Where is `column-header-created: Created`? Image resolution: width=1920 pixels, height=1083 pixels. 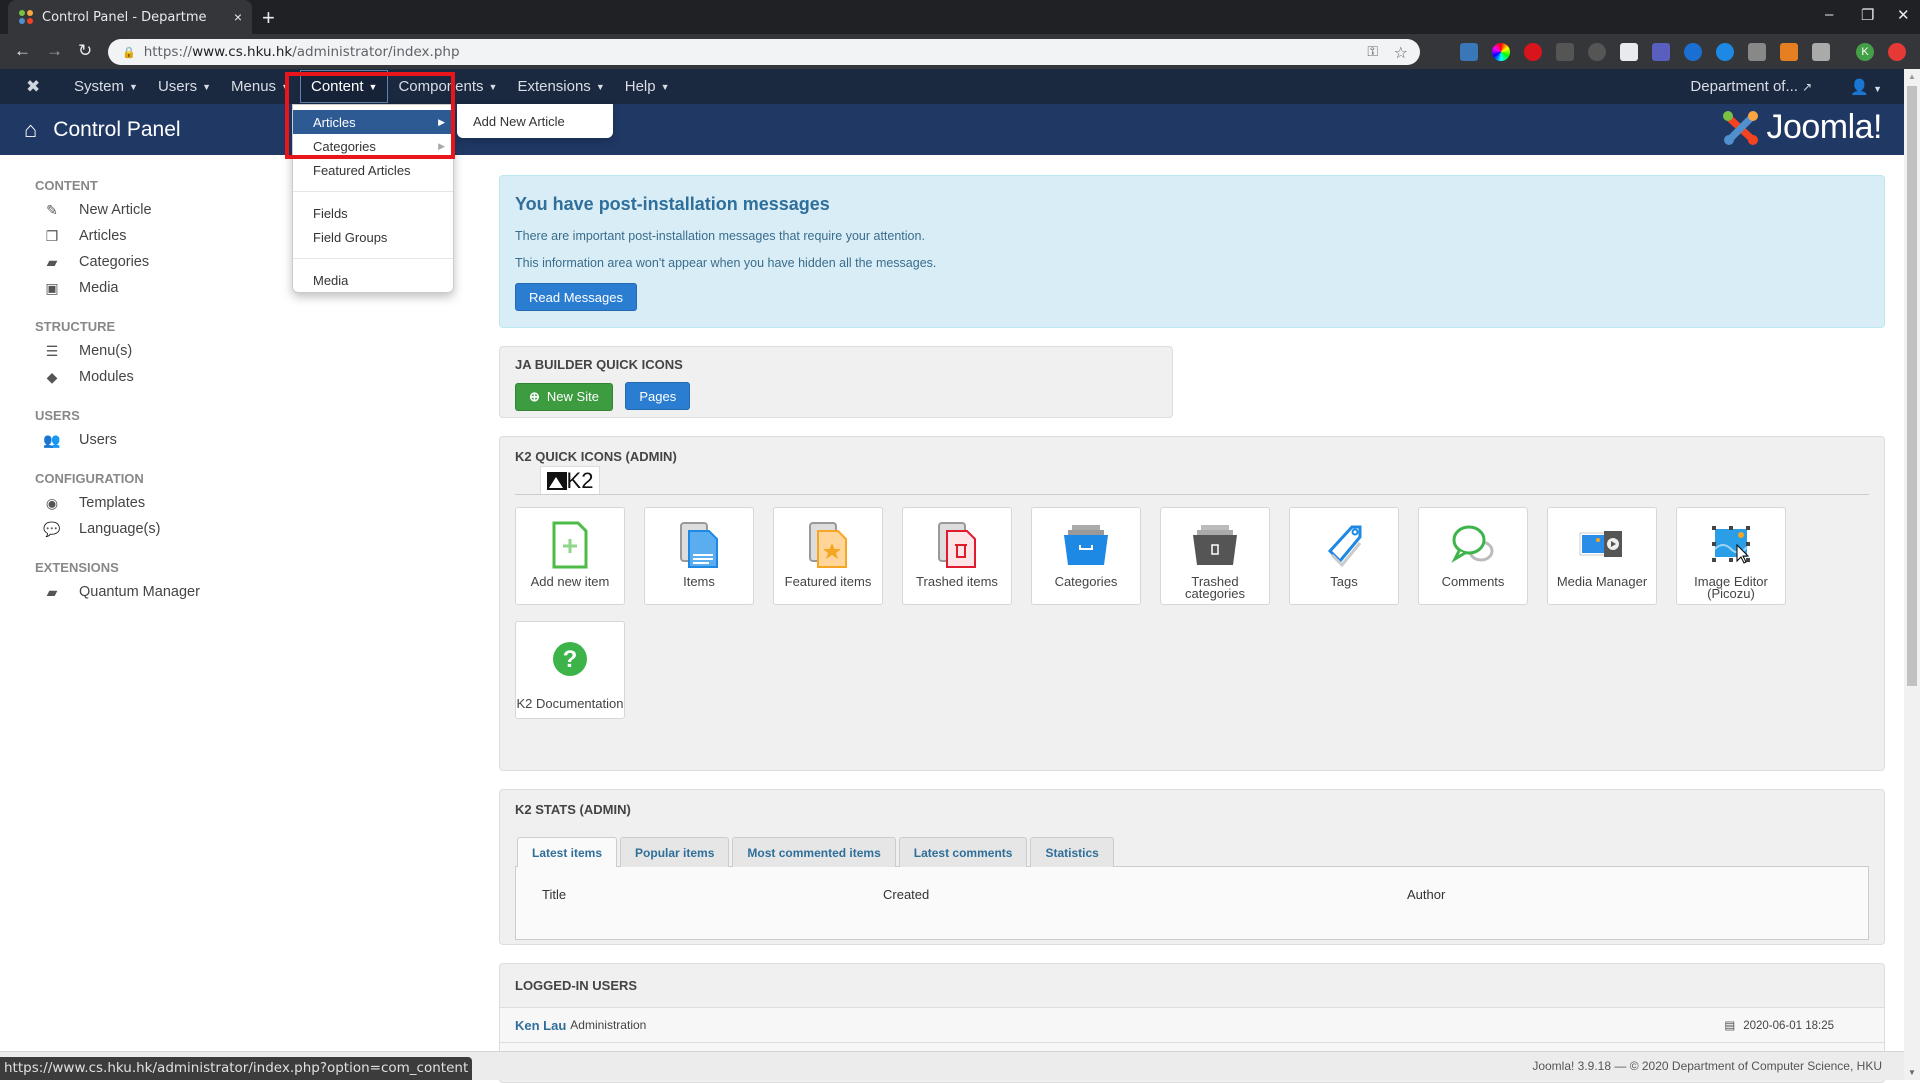 column-header-created: Created is located at coordinates (906, 894).